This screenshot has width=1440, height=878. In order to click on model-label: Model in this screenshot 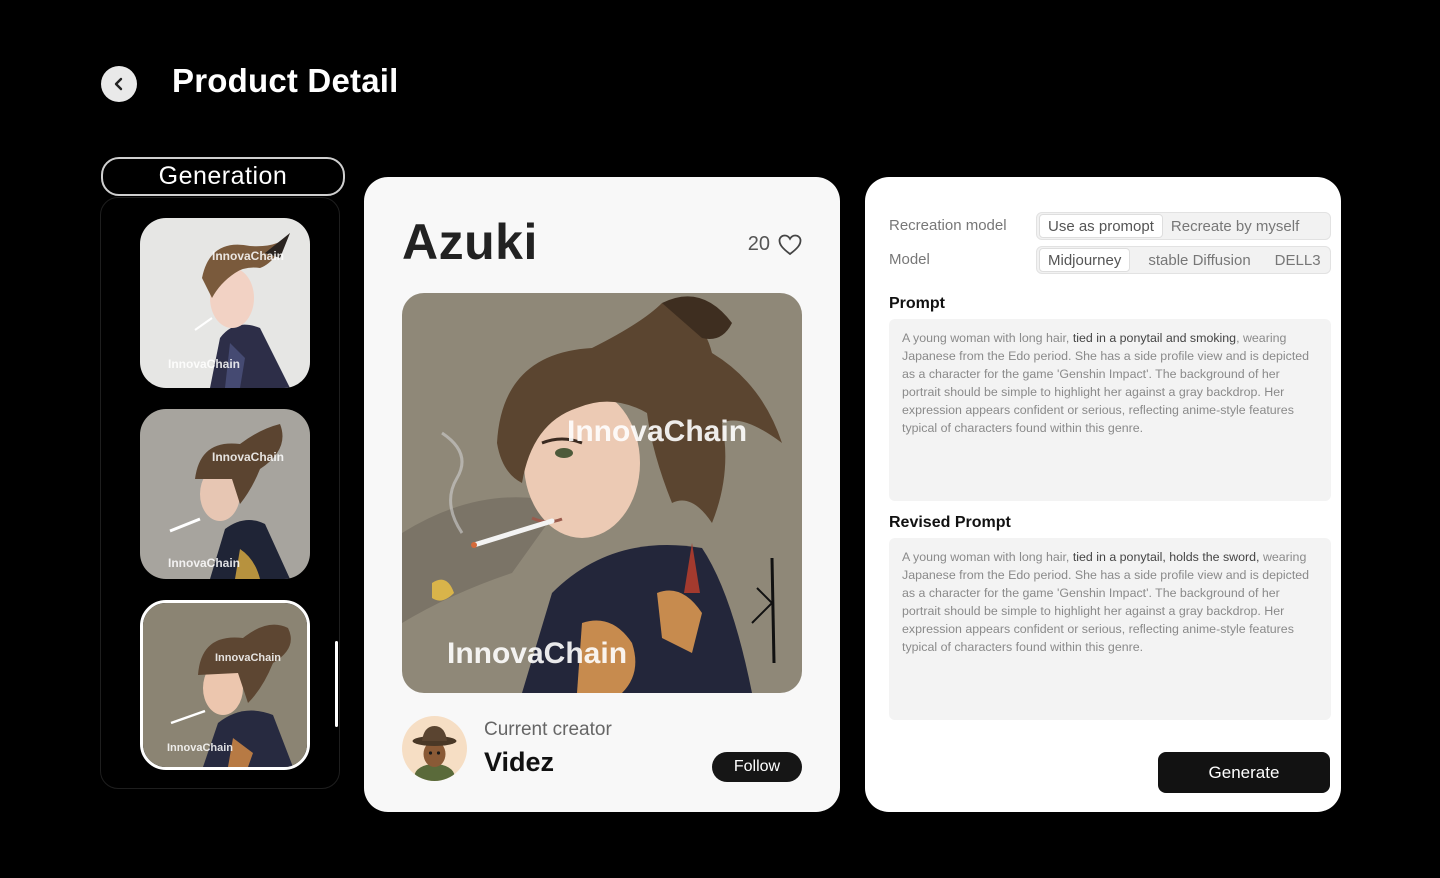, I will do `click(909, 259)`.